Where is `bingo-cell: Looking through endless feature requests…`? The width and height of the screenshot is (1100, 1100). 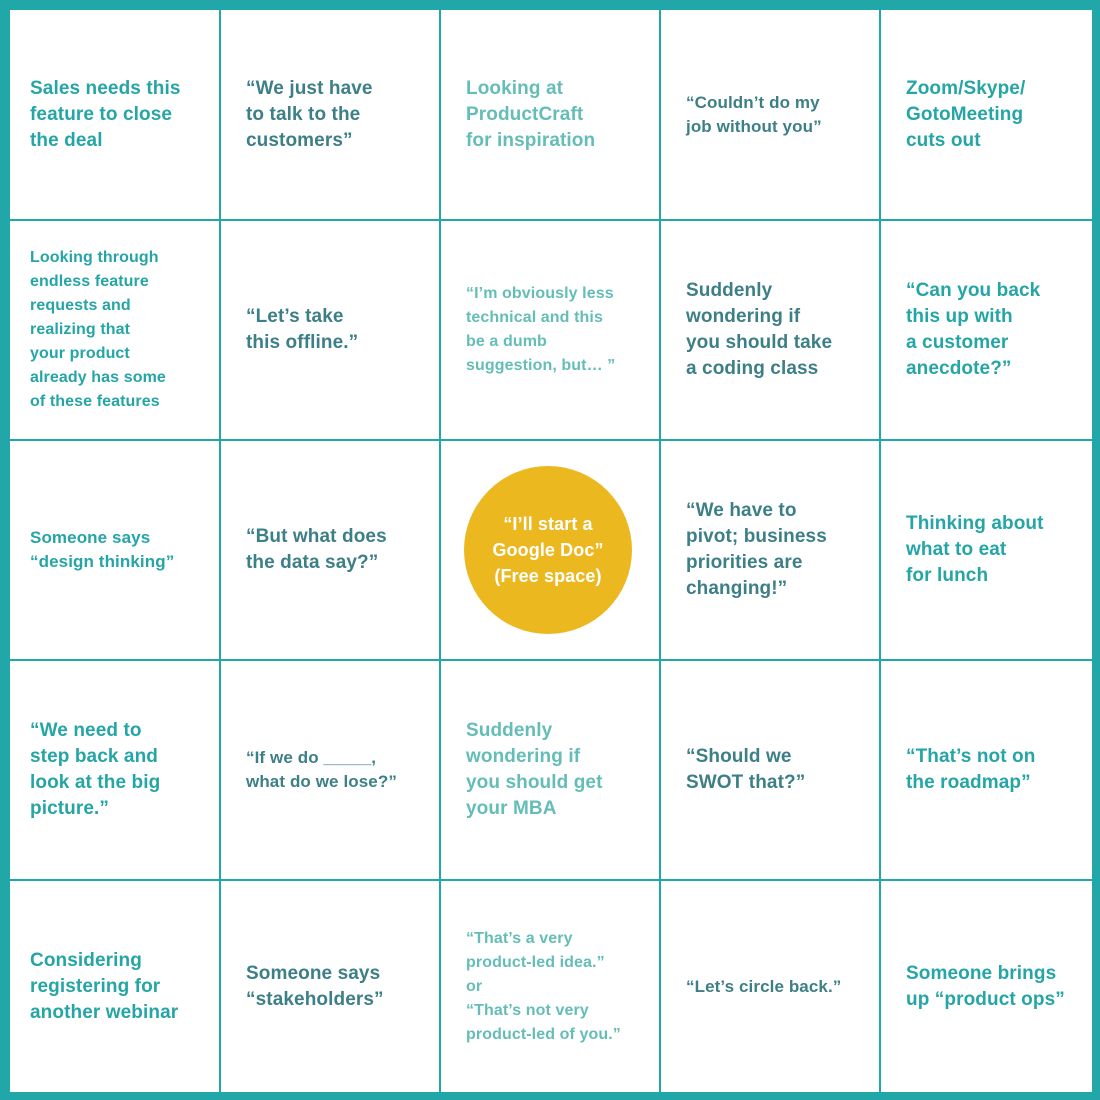 bingo-cell: Looking through endless feature requests… is located at coordinates (114, 330).